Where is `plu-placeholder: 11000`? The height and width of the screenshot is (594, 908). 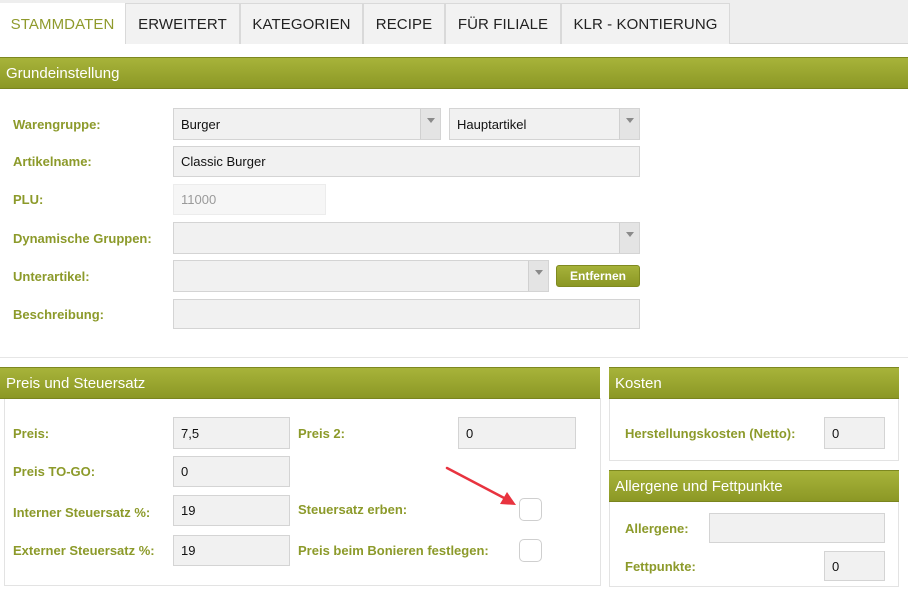 plu-placeholder: 11000 is located at coordinates (199, 199).